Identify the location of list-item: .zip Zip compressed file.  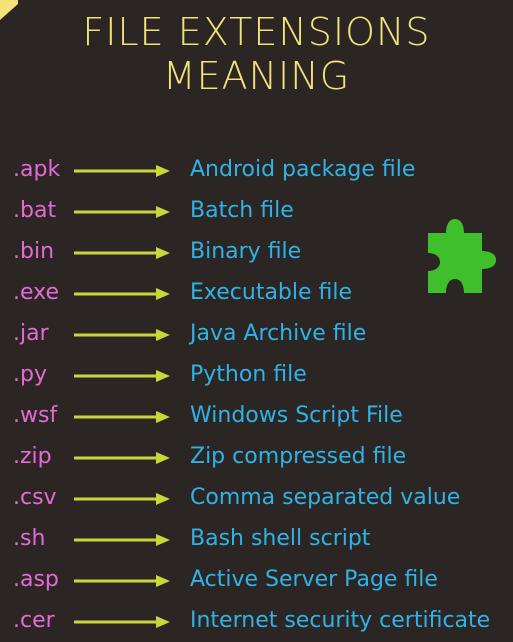
(256, 457).